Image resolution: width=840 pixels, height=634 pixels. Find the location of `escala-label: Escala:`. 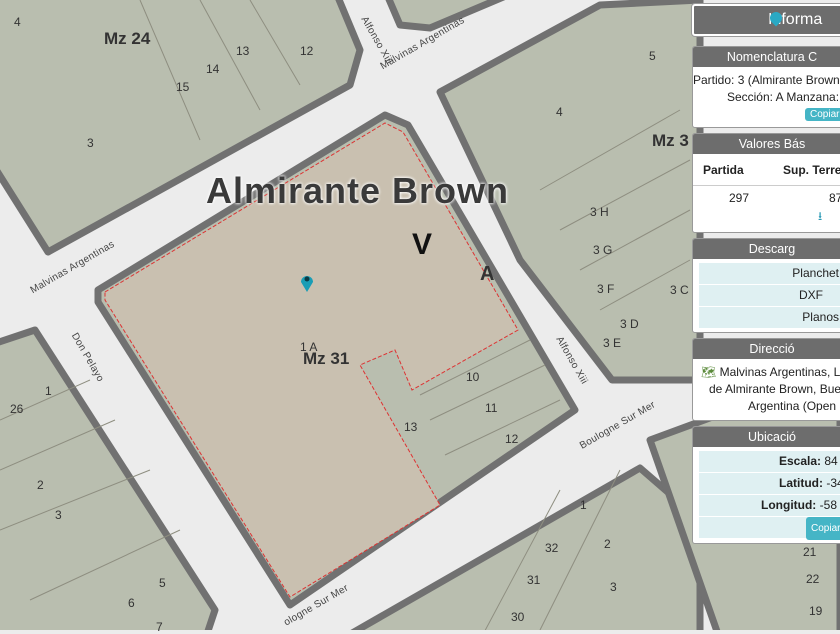

escala-label: Escala: is located at coordinates (800, 461).